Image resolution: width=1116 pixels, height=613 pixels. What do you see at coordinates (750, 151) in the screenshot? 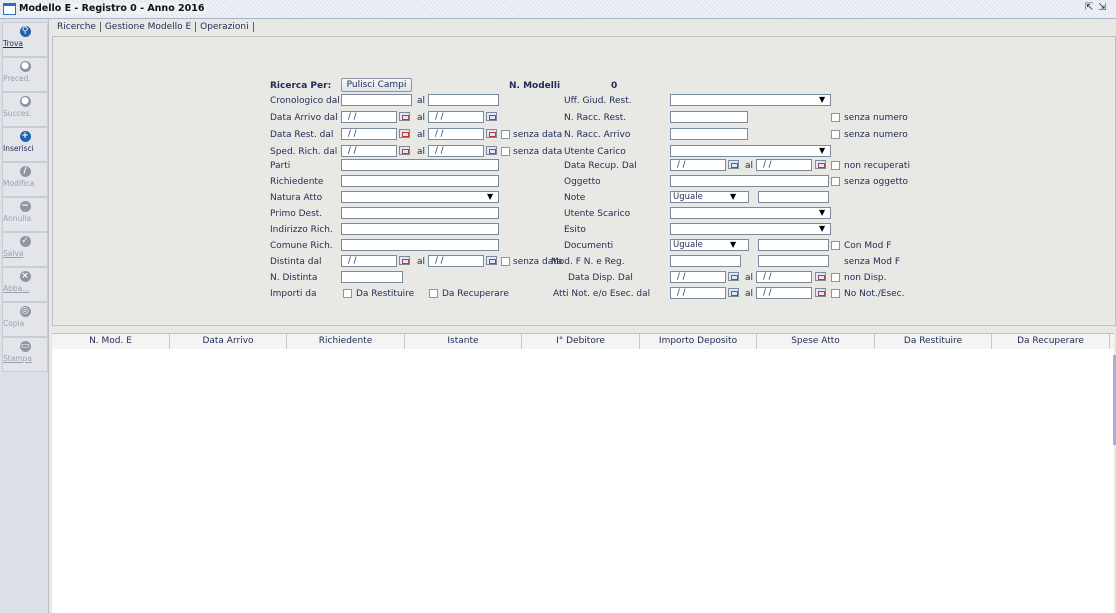
I see `utente-carico-select` at bounding box center [750, 151].